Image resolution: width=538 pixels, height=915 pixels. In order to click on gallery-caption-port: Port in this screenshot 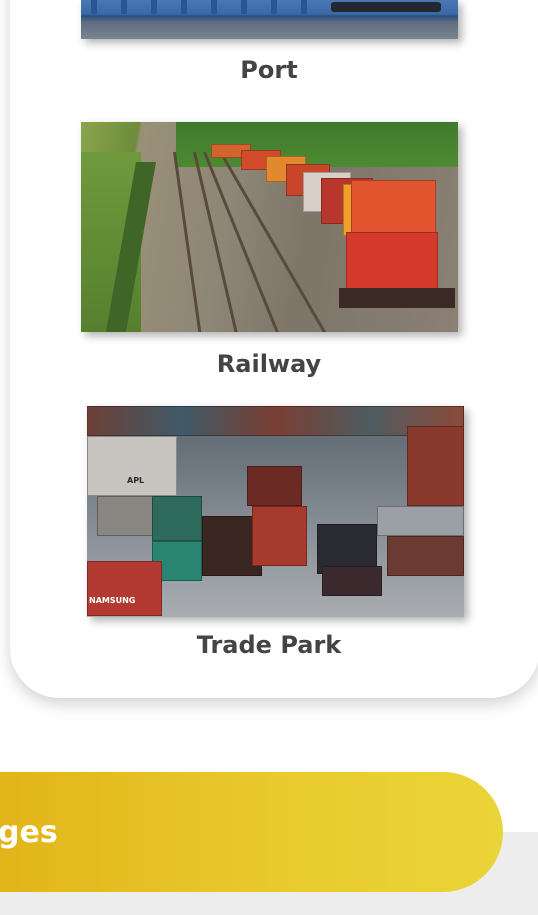, I will do `click(269, 70)`.